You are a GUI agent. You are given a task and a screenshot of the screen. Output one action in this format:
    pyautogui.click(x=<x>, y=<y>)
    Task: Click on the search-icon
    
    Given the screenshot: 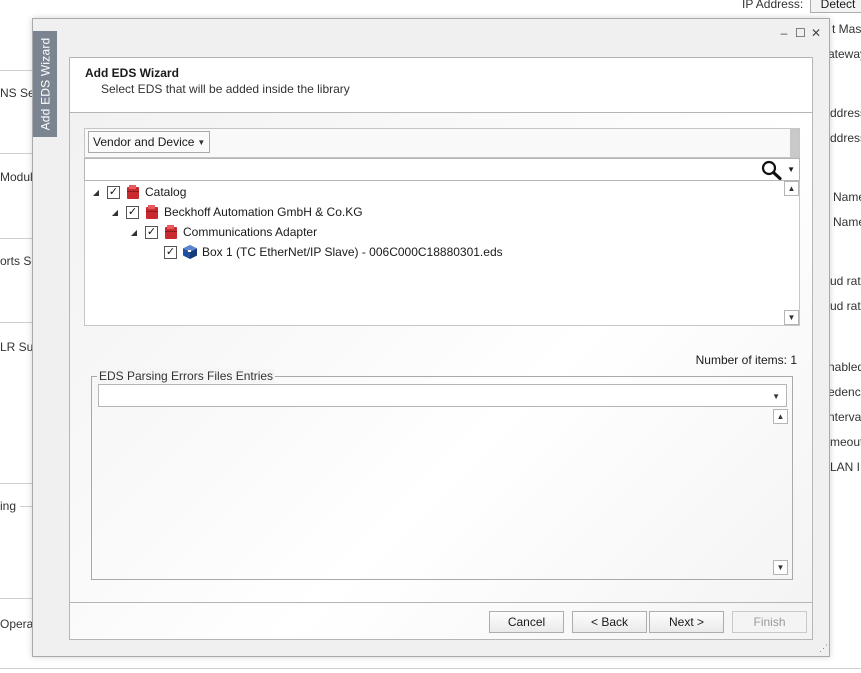 What is the action you would take?
    pyautogui.click(x=772, y=171)
    